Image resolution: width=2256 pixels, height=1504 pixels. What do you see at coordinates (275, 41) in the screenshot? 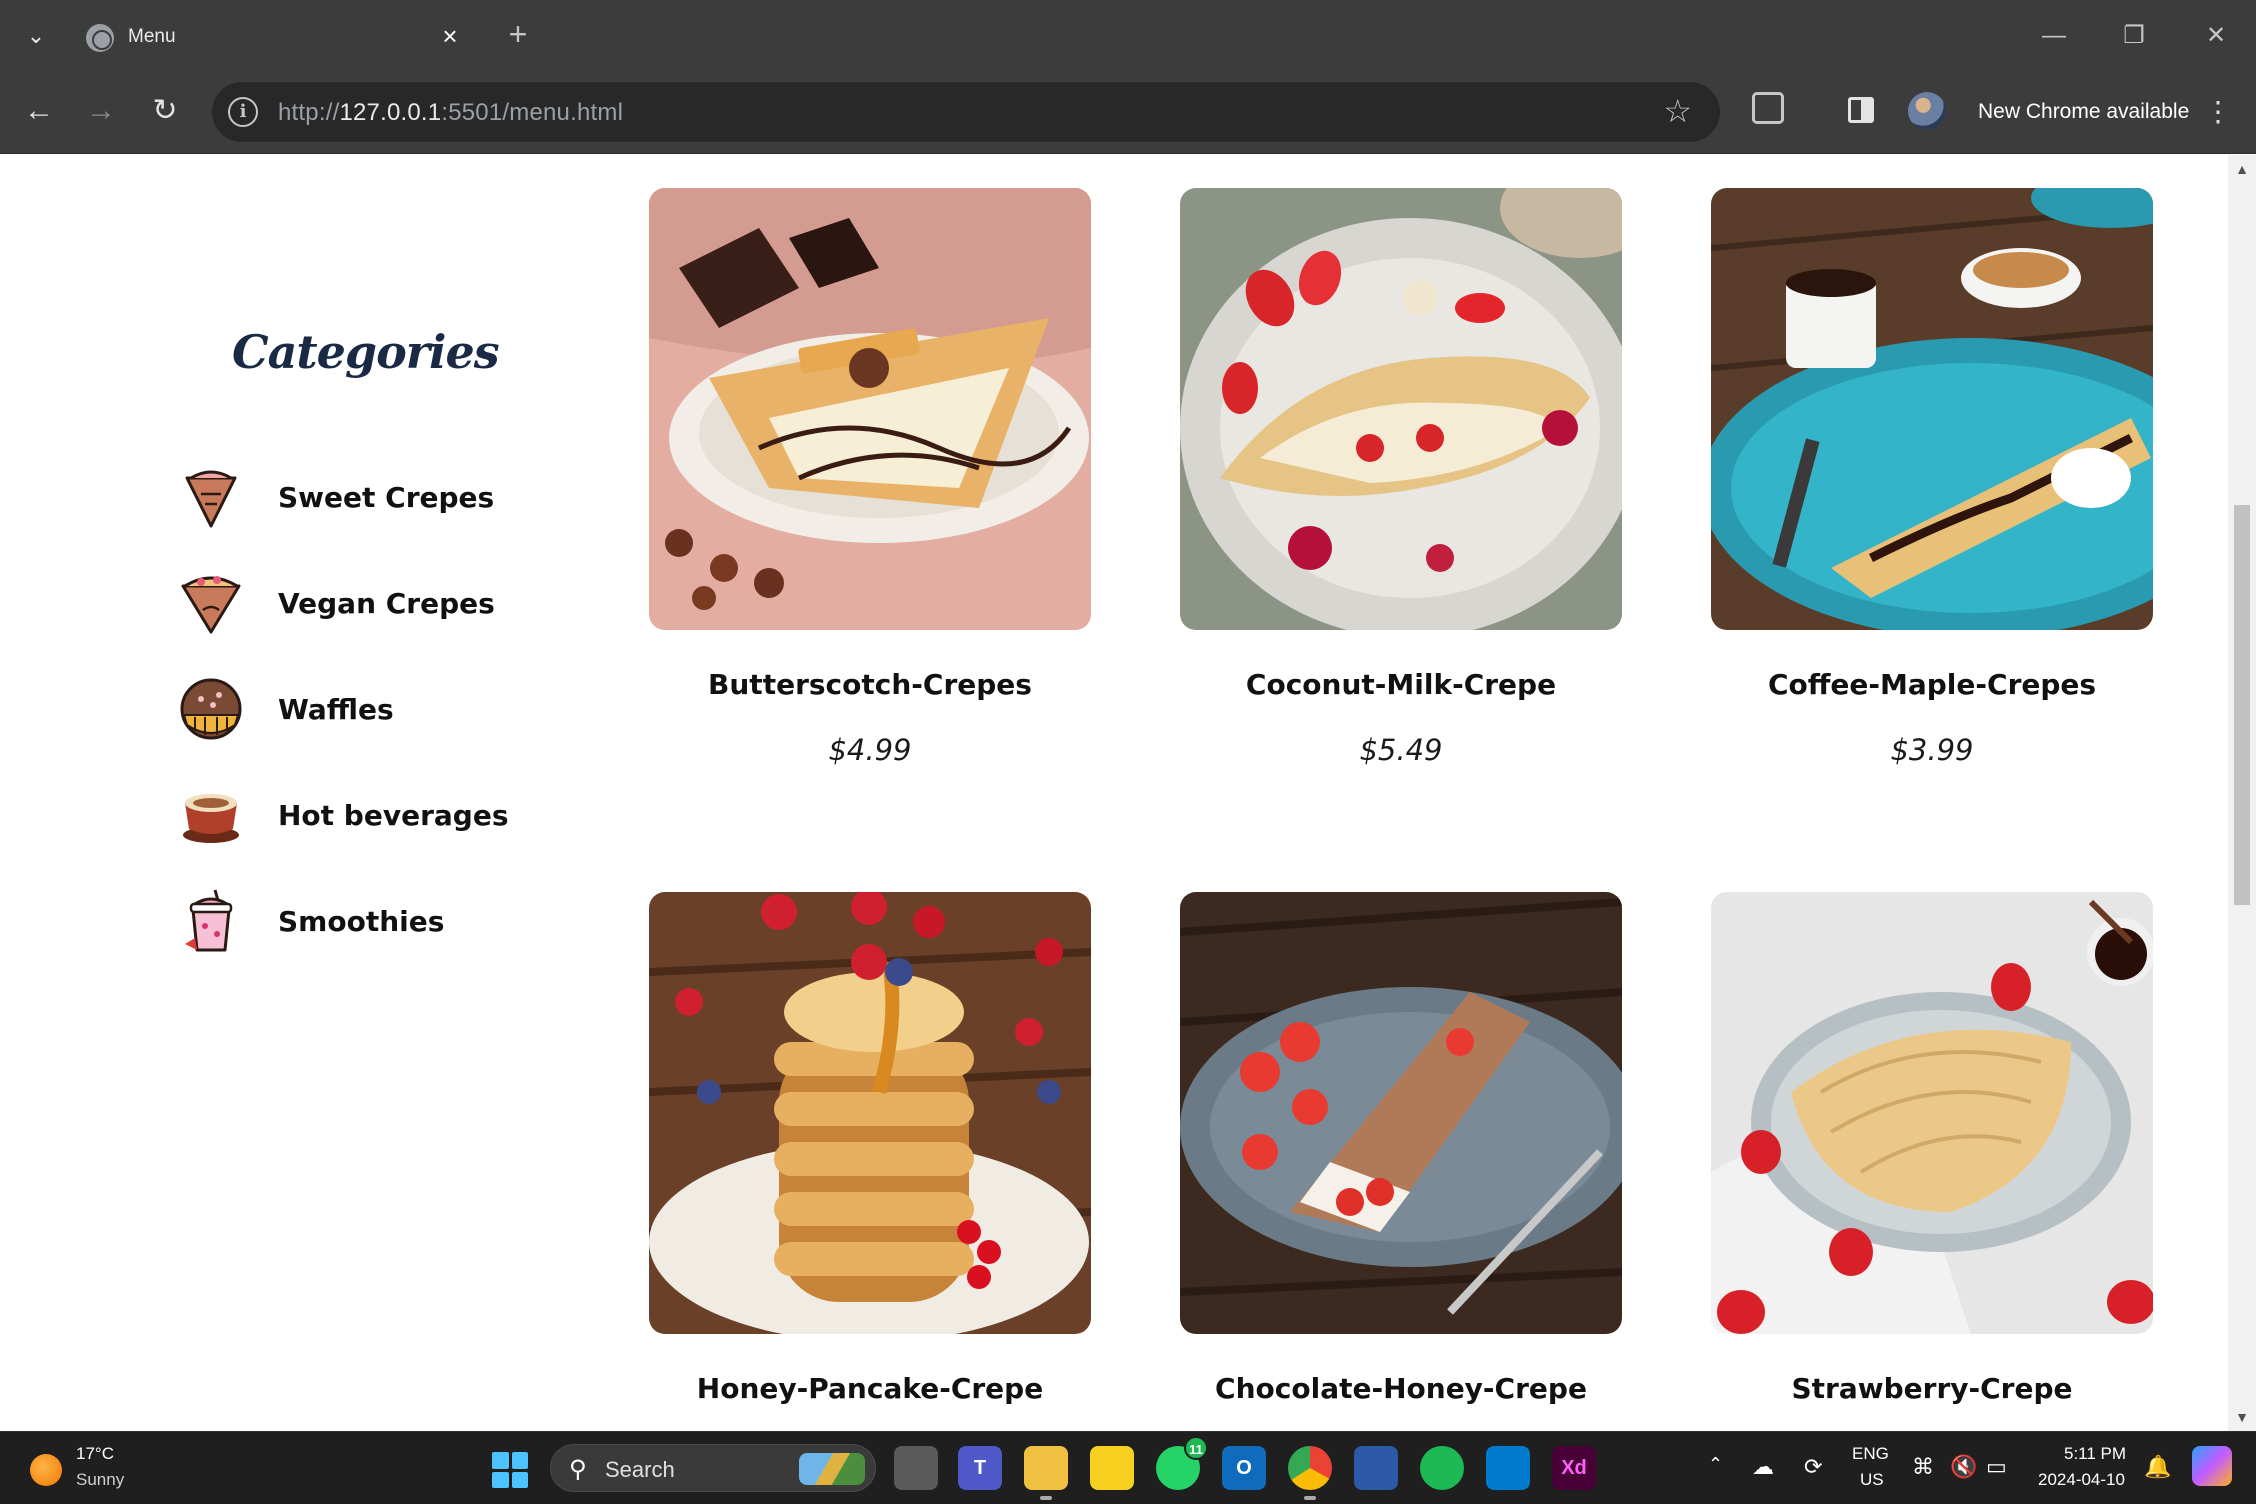
I see `browser-tab: Menu ×` at bounding box center [275, 41].